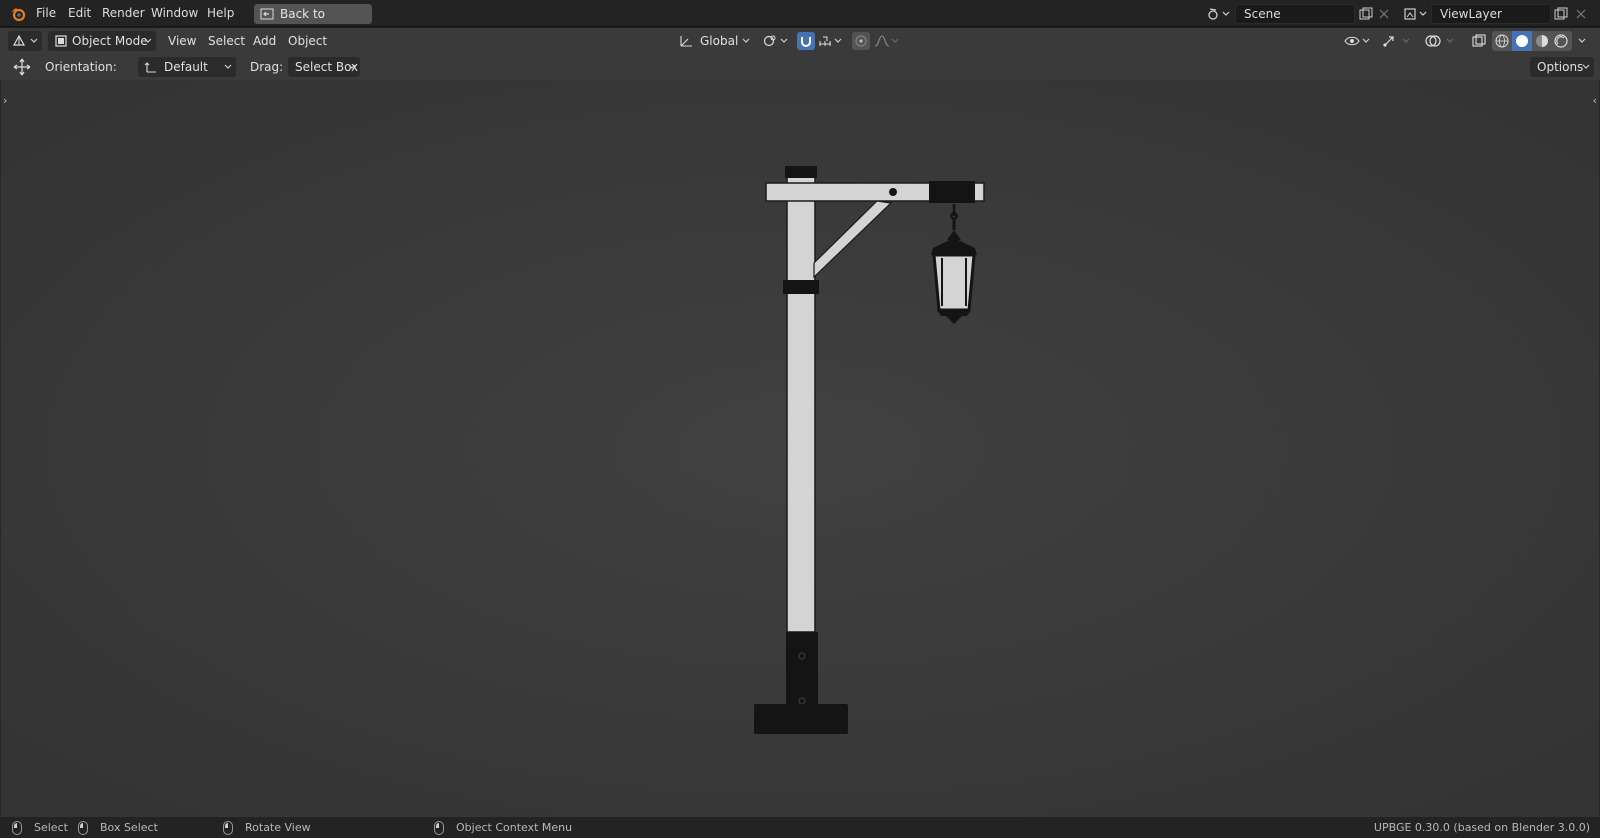 This screenshot has height=838, width=1600. What do you see at coordinates (801, 287) in the screenshot?
I see `lamp-post-collar` at bounding box center [801, 287].